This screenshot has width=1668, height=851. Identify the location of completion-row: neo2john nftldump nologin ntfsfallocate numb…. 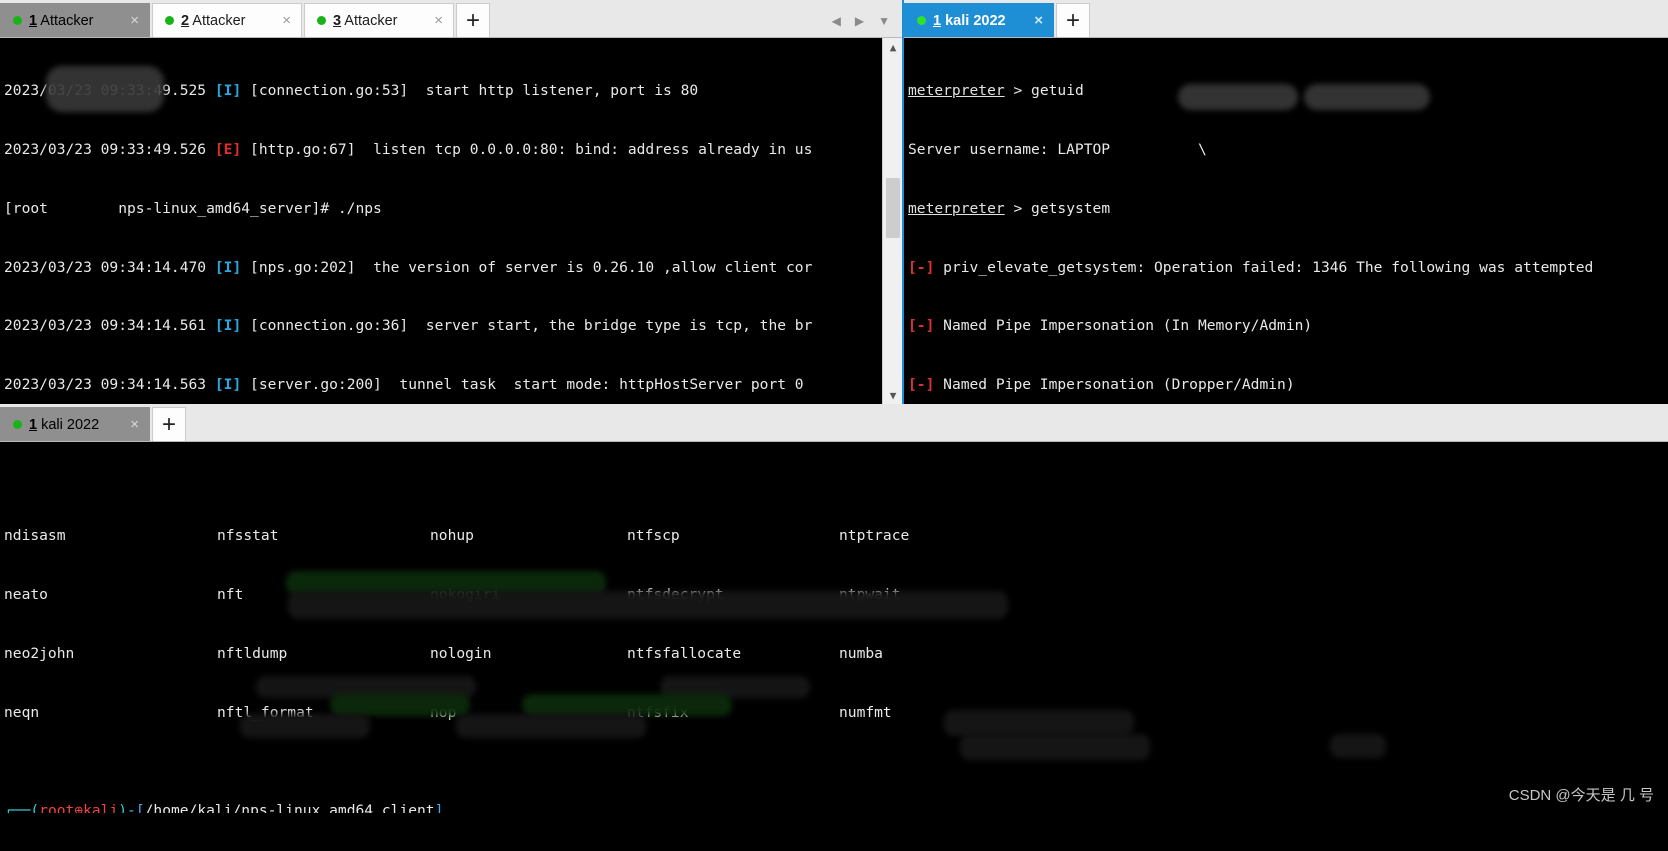
(836, 654).